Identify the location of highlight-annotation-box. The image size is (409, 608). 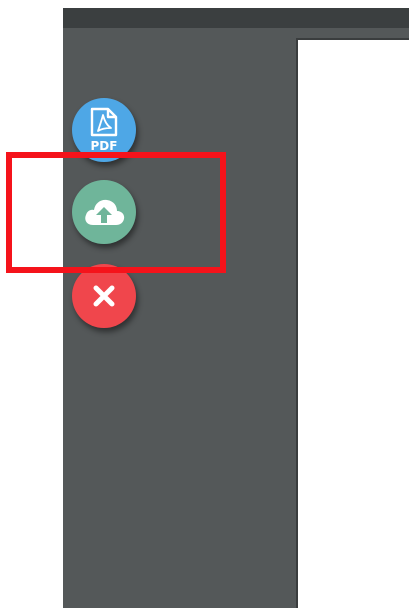
(116, 212).